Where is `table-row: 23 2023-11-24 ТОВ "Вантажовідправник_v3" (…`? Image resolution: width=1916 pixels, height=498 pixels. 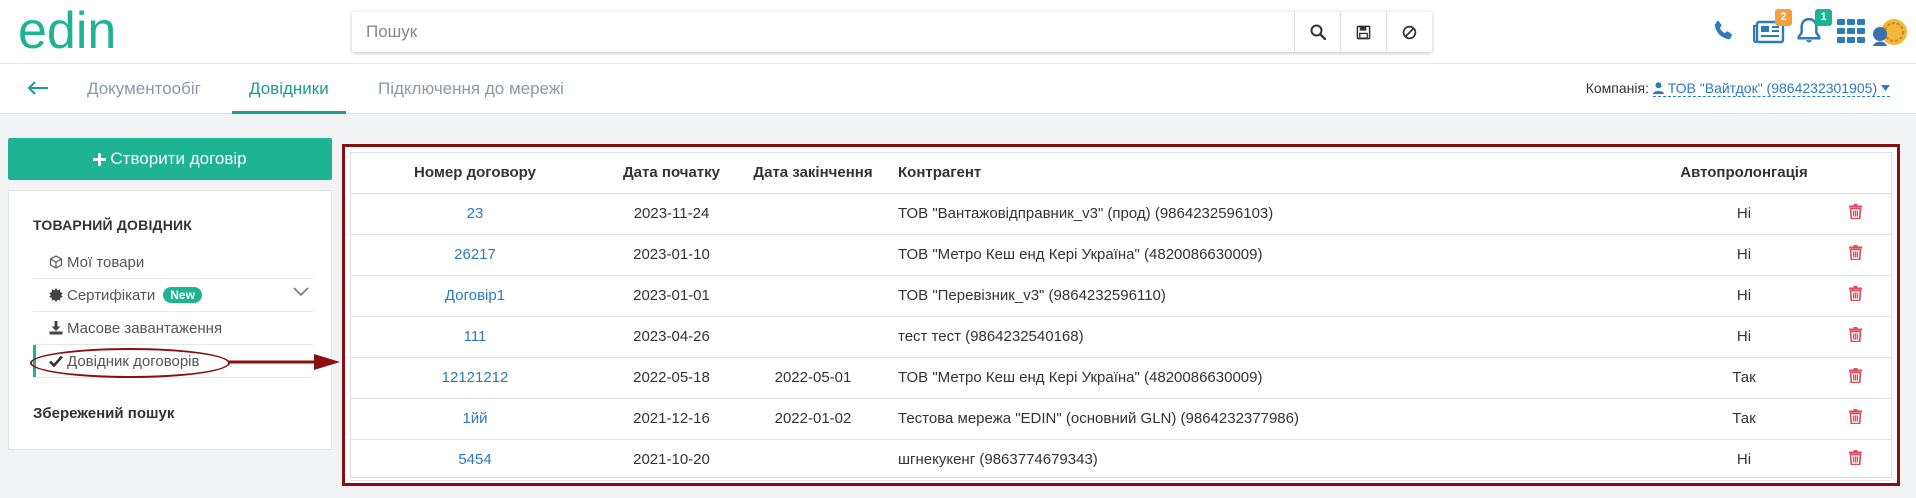
table-row: 23 2023-11-24 ТОВ "Вантажовідправник_v3" (… is located at coordinates (1121, 214).